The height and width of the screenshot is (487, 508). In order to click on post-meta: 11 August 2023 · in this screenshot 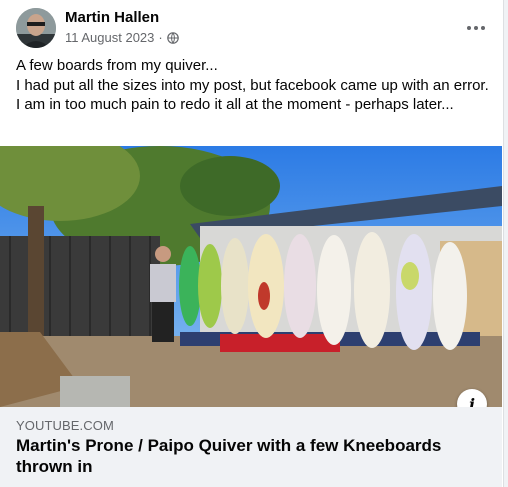, I will do `click(122, 37)`.